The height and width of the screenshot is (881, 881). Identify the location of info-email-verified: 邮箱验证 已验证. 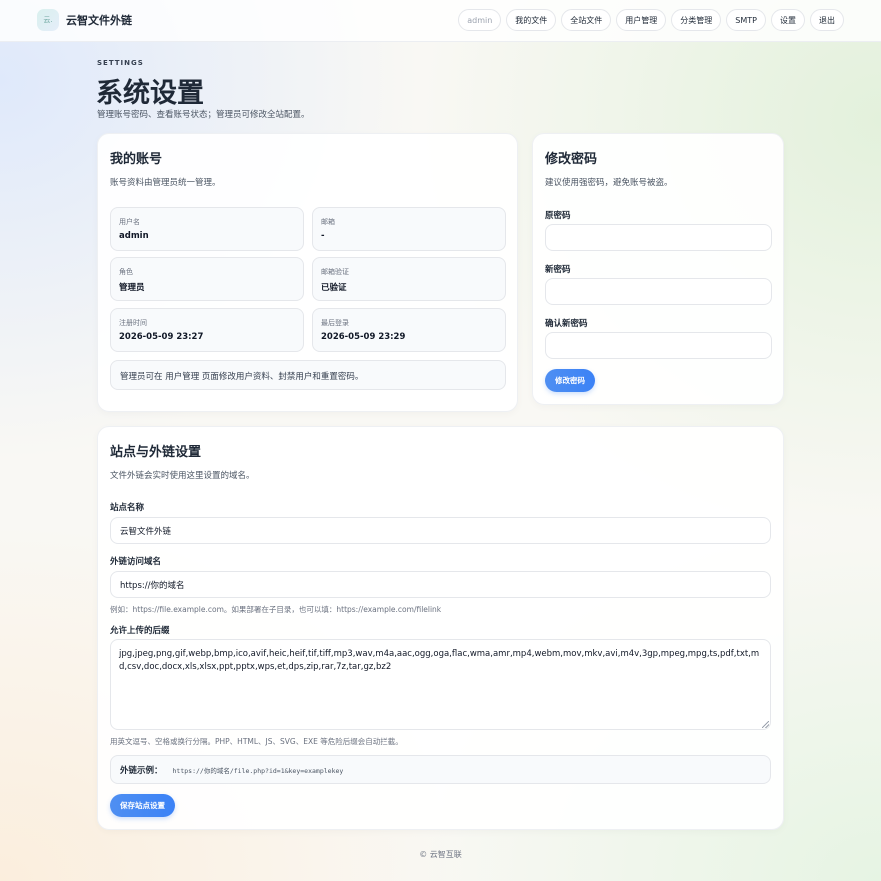
(409, 279).